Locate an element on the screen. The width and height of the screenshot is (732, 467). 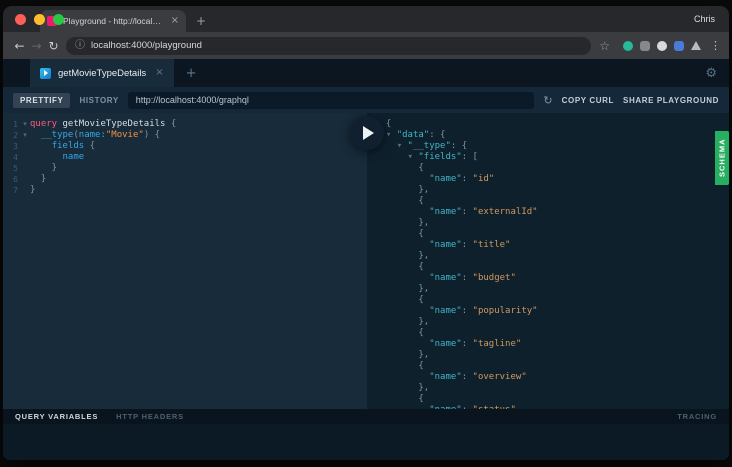
minimize-window-button is located at coordinates (39, 19).